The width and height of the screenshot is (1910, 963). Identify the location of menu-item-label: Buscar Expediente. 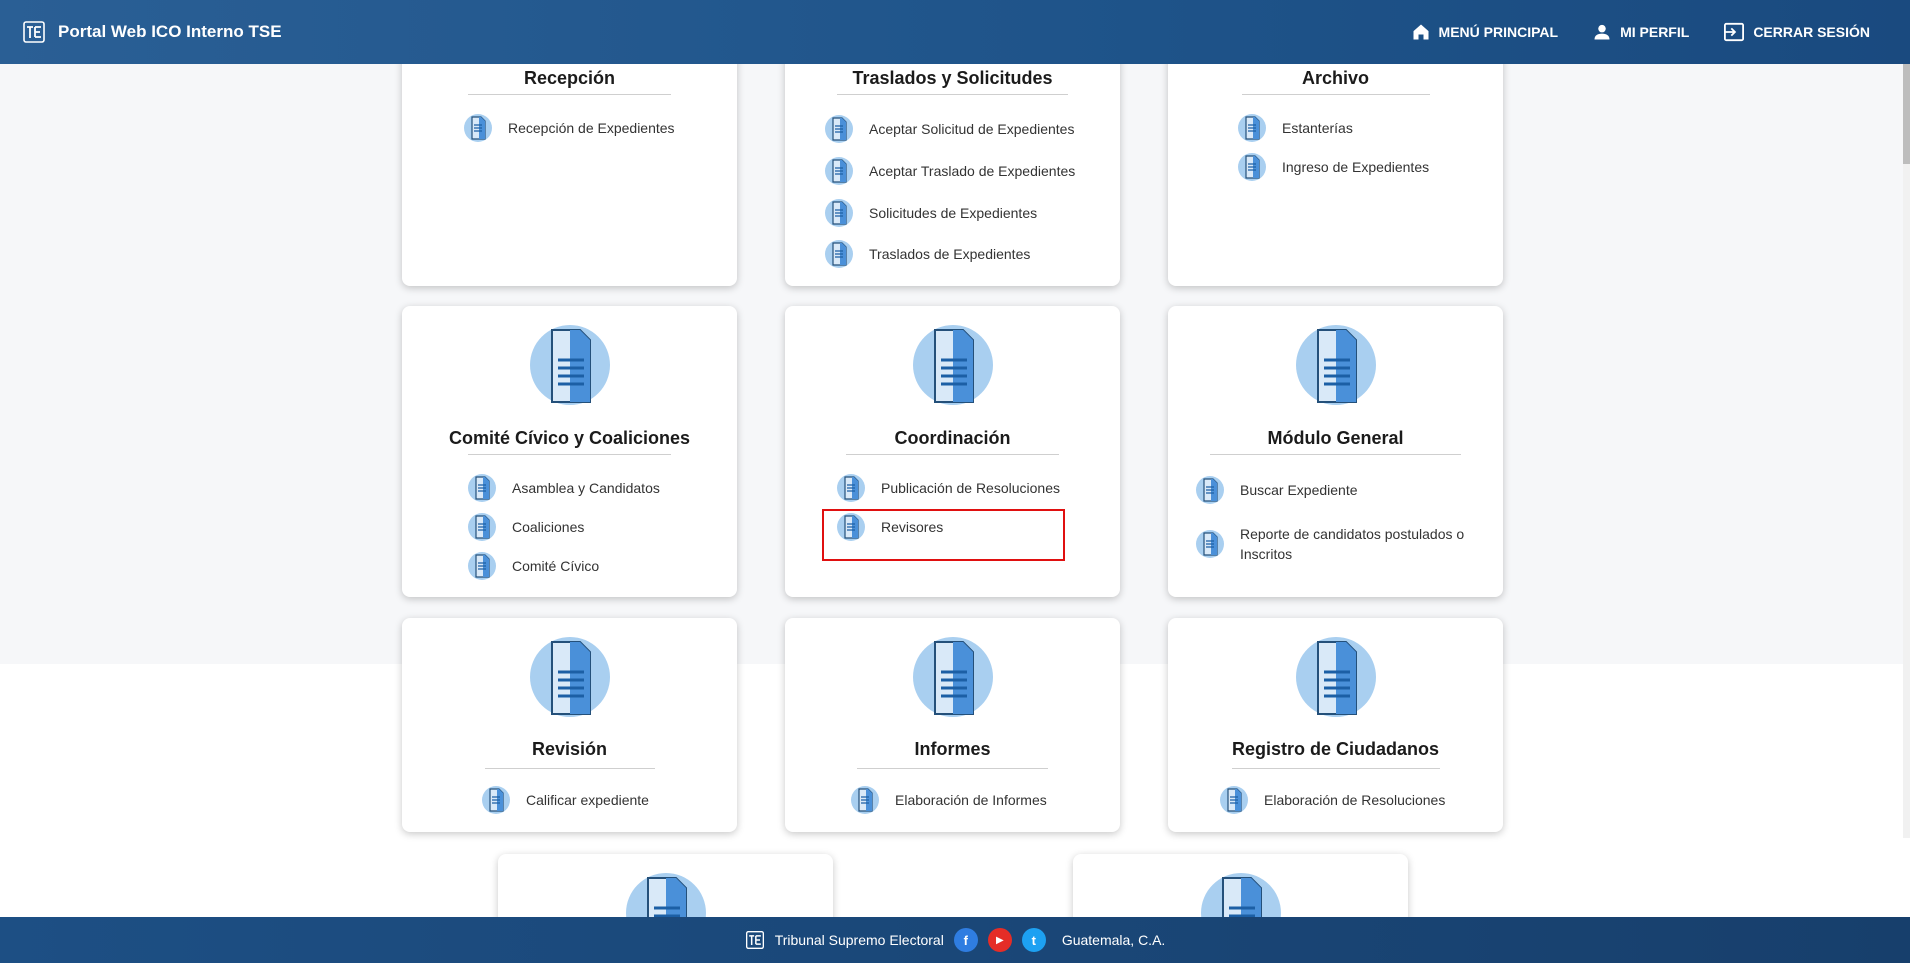
(1299, 490).